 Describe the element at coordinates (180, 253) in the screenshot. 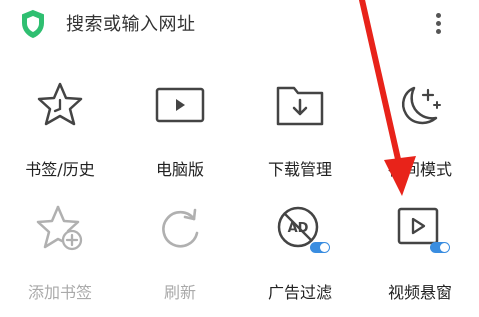

I see `tile-refresh: 刷新` at that location.